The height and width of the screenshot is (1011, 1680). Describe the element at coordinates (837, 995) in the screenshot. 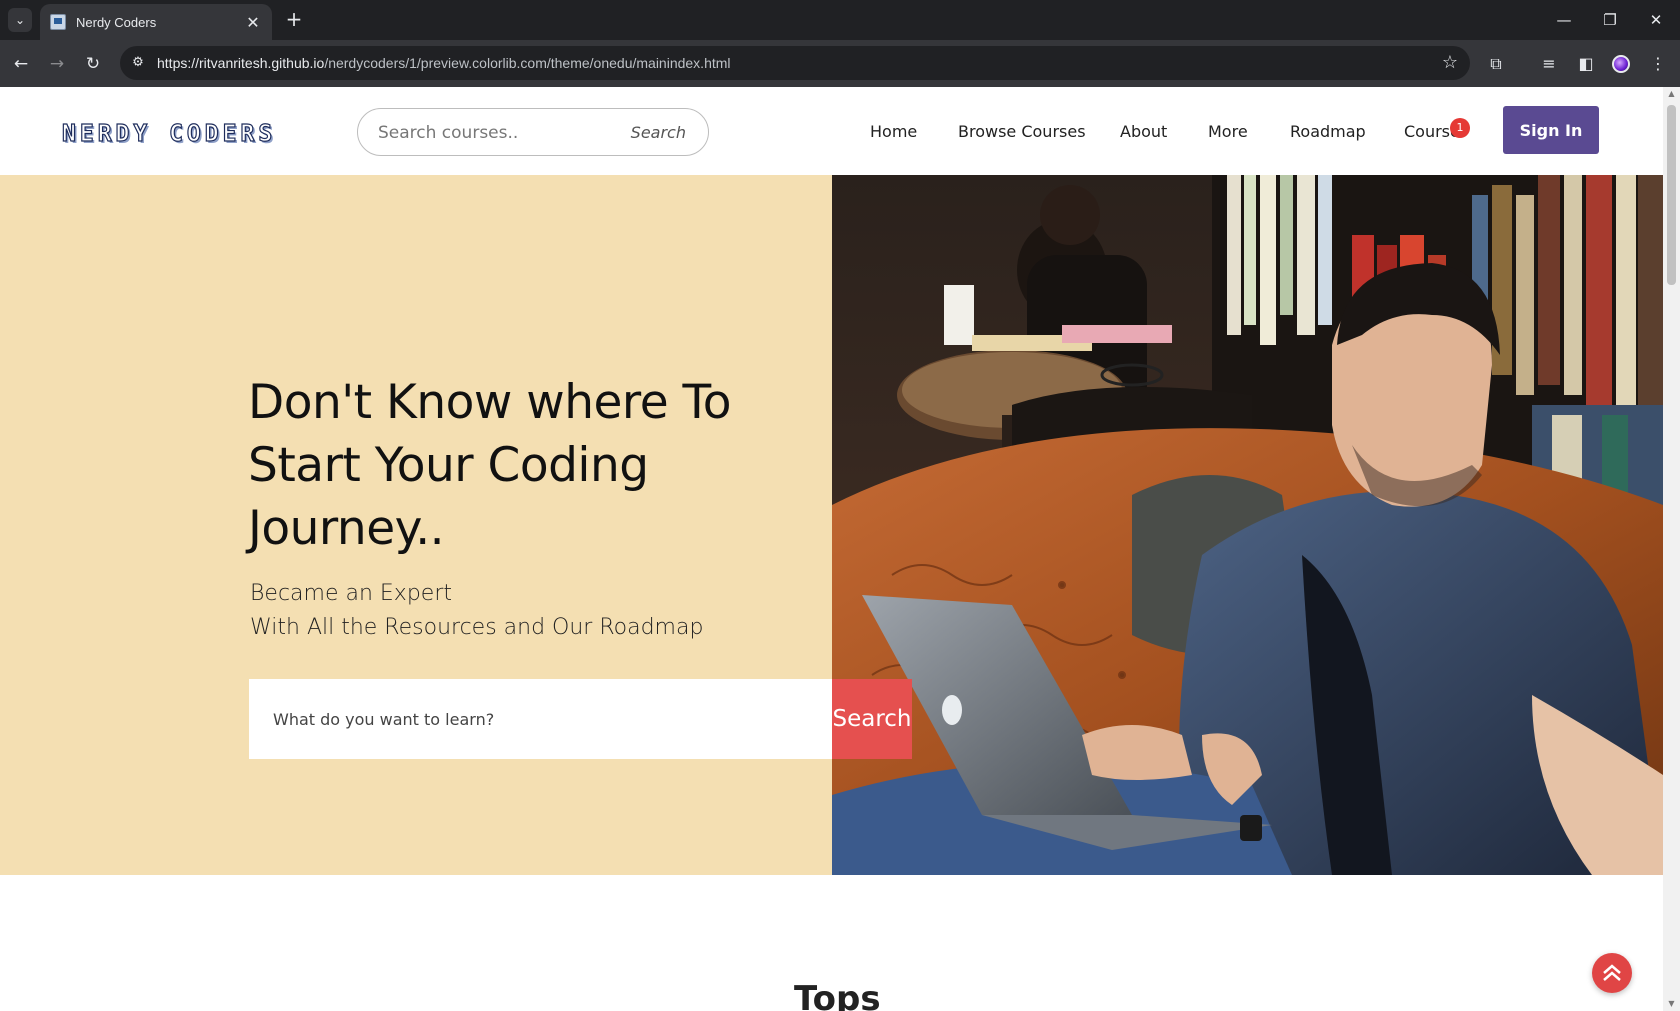

I see `section-title: Tops` at that location.